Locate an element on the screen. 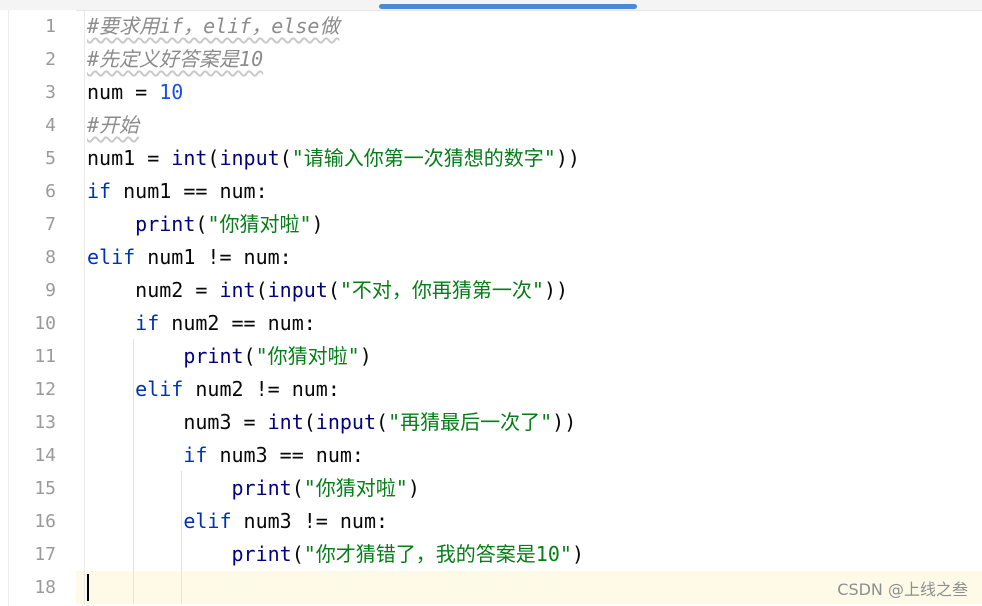  code-token: num1 == num: is located at coordinates (189, 191).